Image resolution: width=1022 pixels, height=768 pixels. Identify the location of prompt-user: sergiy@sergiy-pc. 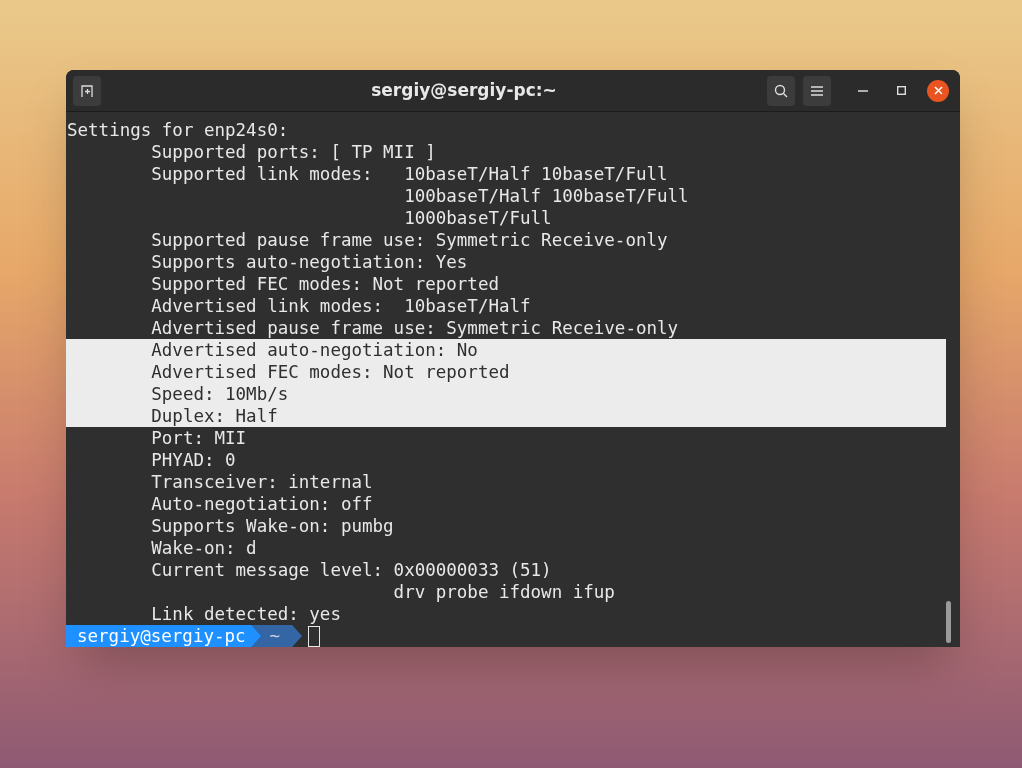
(164, 636).